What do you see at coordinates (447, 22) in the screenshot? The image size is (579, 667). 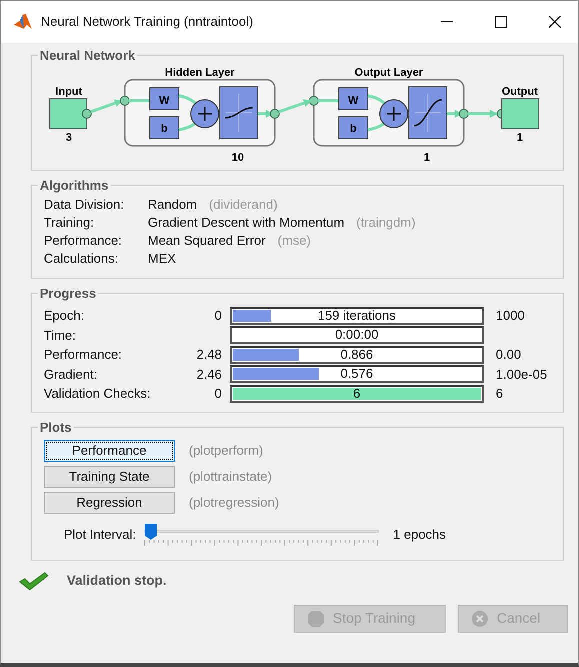 I see `minimize-icon` at bounding box center [447, 22].